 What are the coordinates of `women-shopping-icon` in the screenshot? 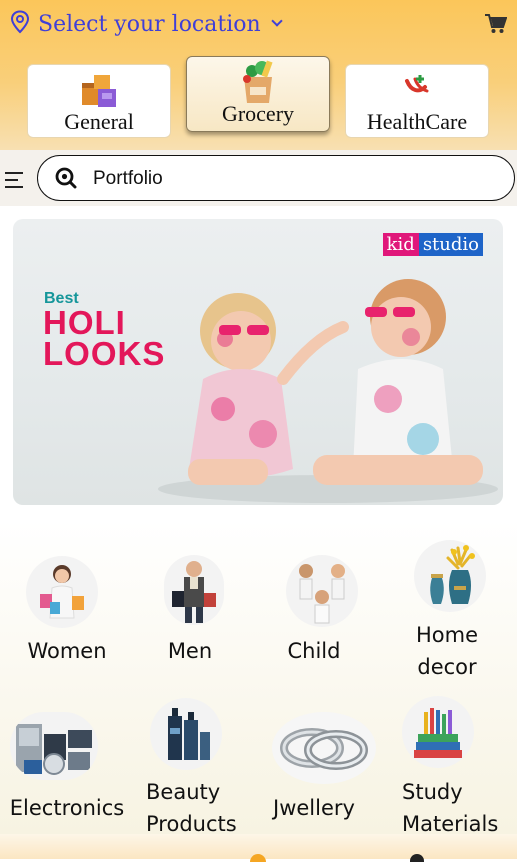 It's located at (62, 592).